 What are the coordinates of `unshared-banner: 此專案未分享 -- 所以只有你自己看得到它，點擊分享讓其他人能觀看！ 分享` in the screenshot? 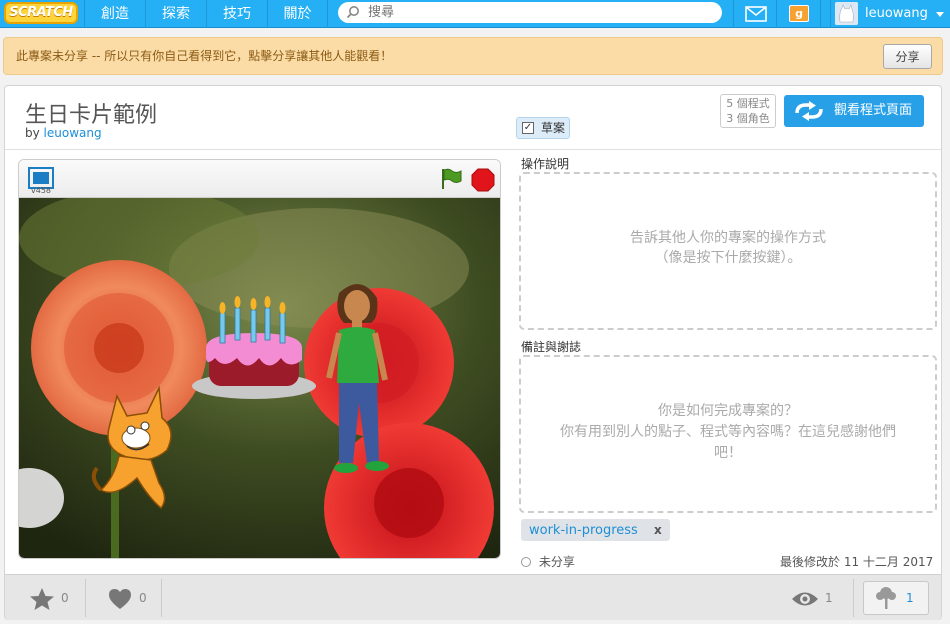 It's located at (473, 56).